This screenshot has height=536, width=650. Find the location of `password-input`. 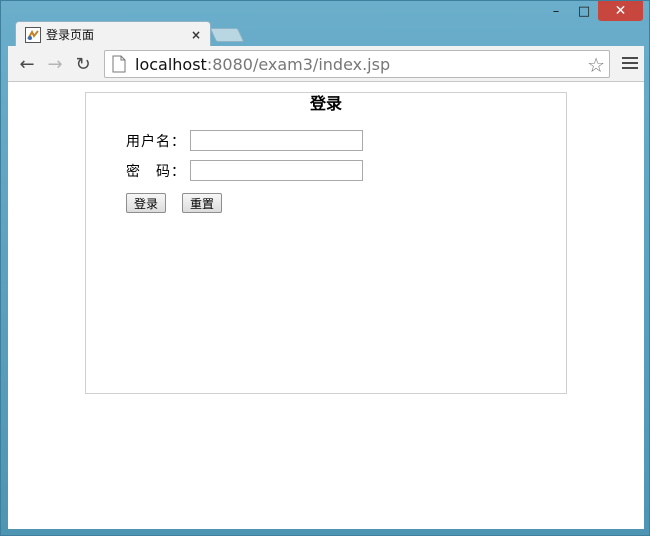

password-input is located at coordinates (276, 170).